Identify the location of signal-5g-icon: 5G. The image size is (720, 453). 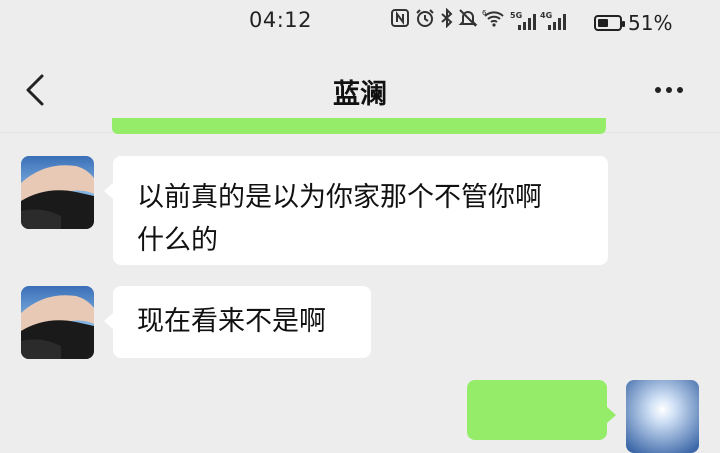
(523, 21).